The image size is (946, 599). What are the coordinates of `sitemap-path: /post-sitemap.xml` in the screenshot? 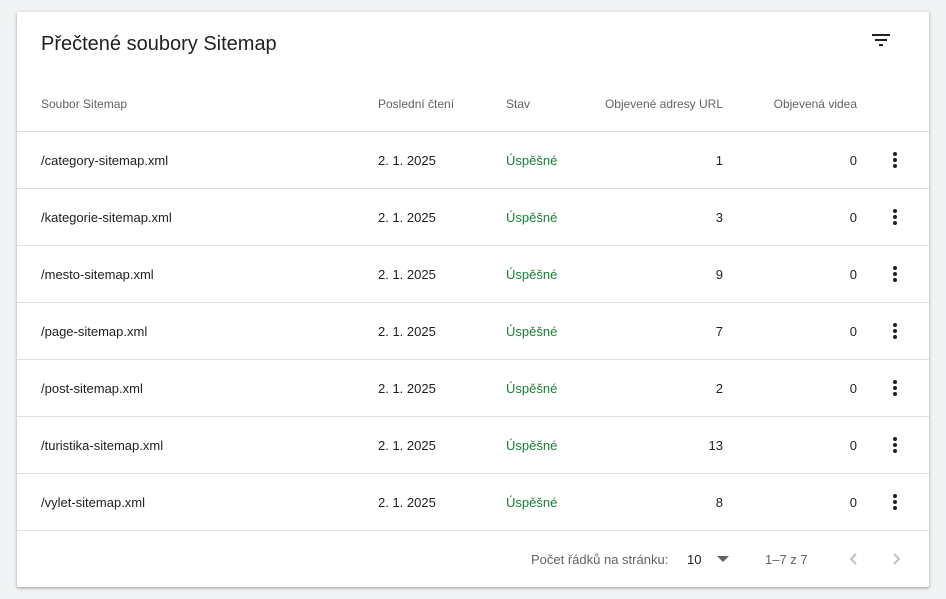 It's located at (197, 388).